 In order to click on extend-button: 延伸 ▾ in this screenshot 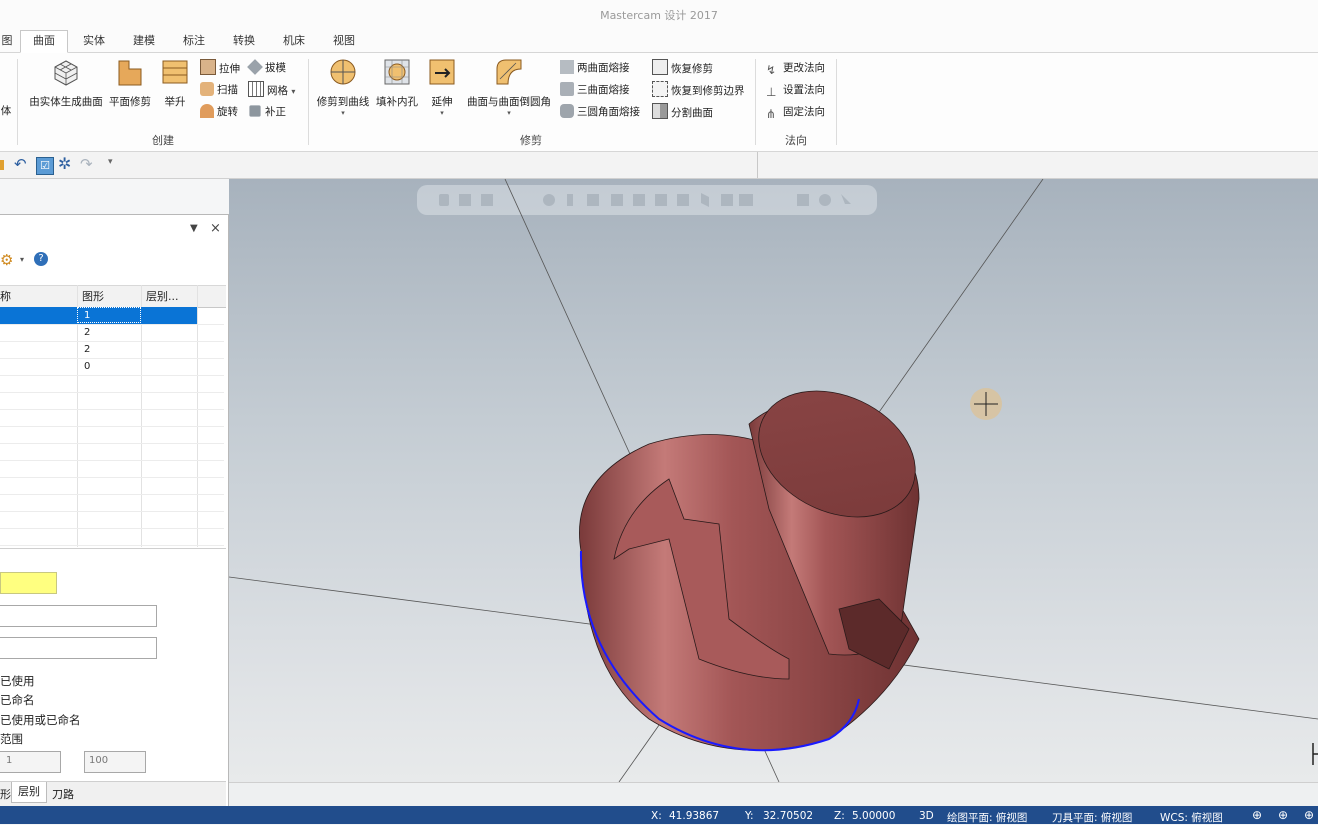, I will do `click(442, 87)`.